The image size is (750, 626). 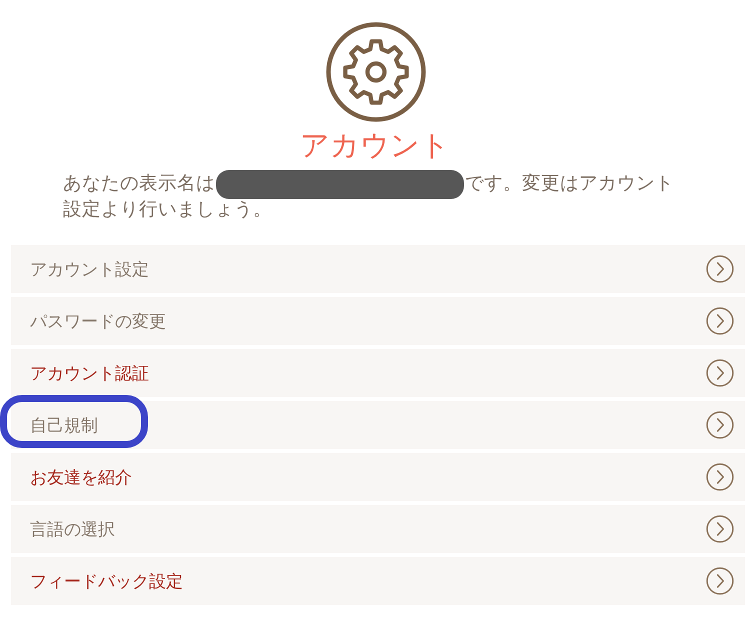 I want to click on gear-icon, so click(x=376, y=72).